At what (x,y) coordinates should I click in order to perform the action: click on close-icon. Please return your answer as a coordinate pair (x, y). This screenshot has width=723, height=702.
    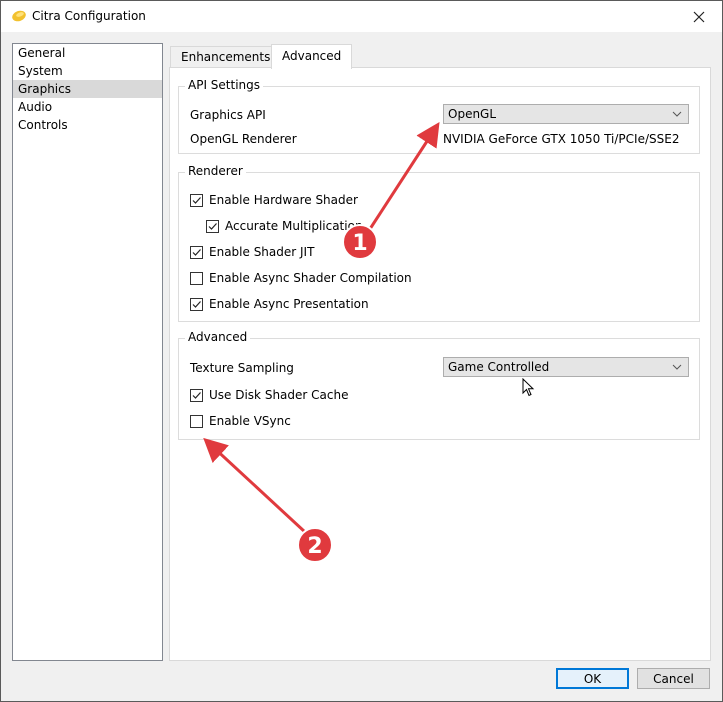
    Looking at the image, I should click on (699, 16).